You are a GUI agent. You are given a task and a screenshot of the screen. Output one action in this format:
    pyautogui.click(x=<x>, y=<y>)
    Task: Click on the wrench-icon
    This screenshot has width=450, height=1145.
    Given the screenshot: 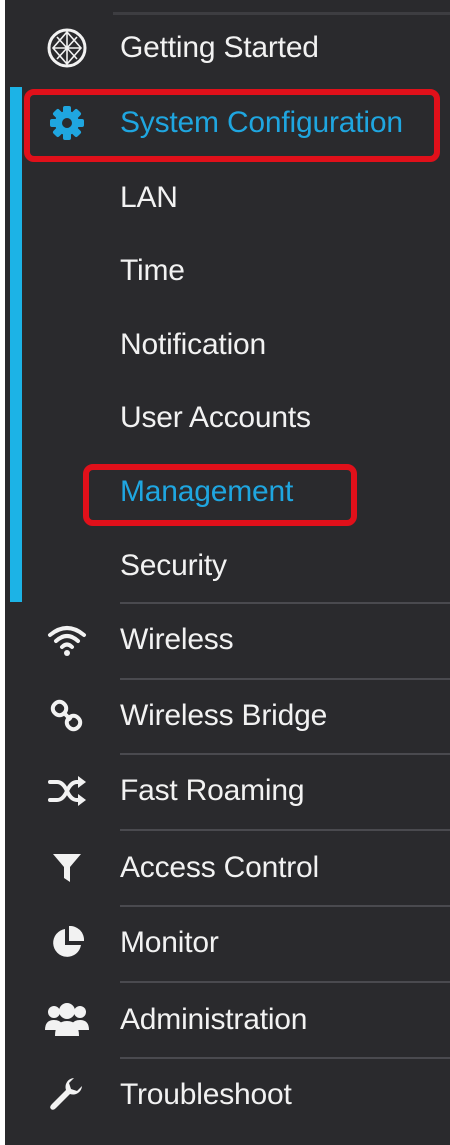 What is the action you would take?
    pyautogui.click(x=67, y=1095)
    